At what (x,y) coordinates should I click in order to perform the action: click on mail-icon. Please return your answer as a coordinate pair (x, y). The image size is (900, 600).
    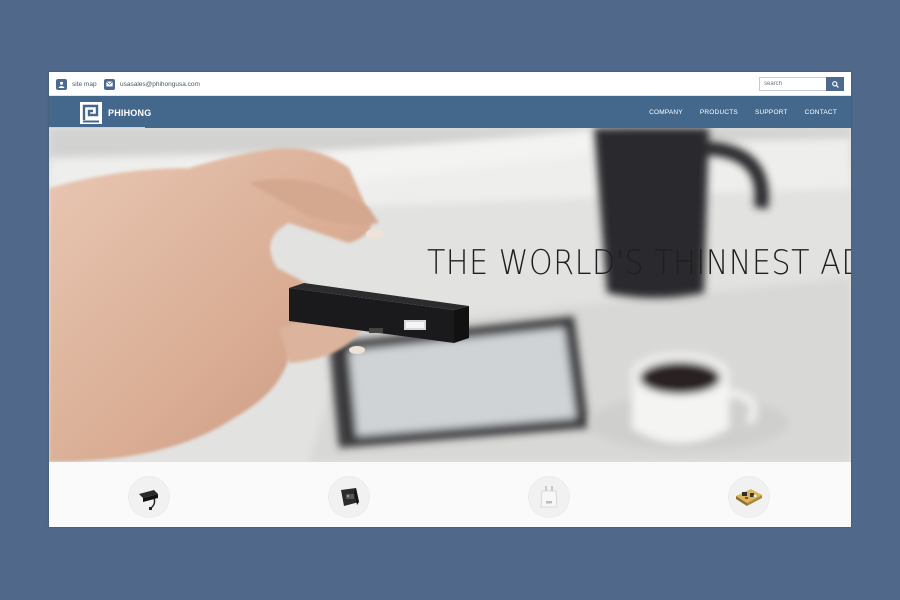
    Looking at the image, I should click on (109, 84).